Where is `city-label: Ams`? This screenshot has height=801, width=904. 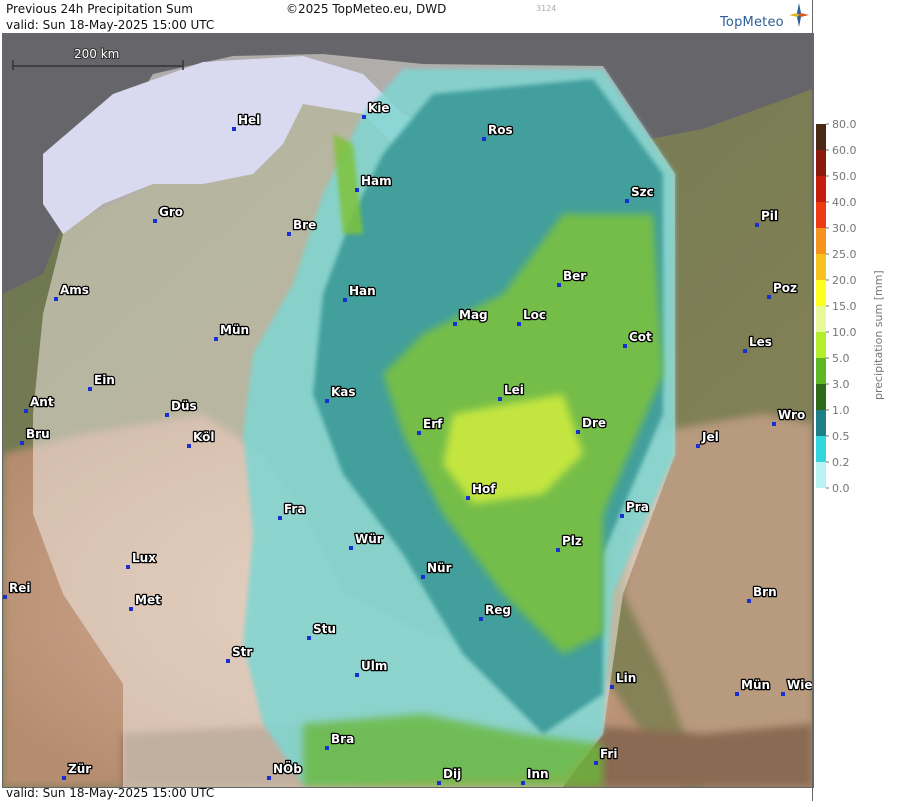
city-label: Ams is located at coordinates (74, 290).